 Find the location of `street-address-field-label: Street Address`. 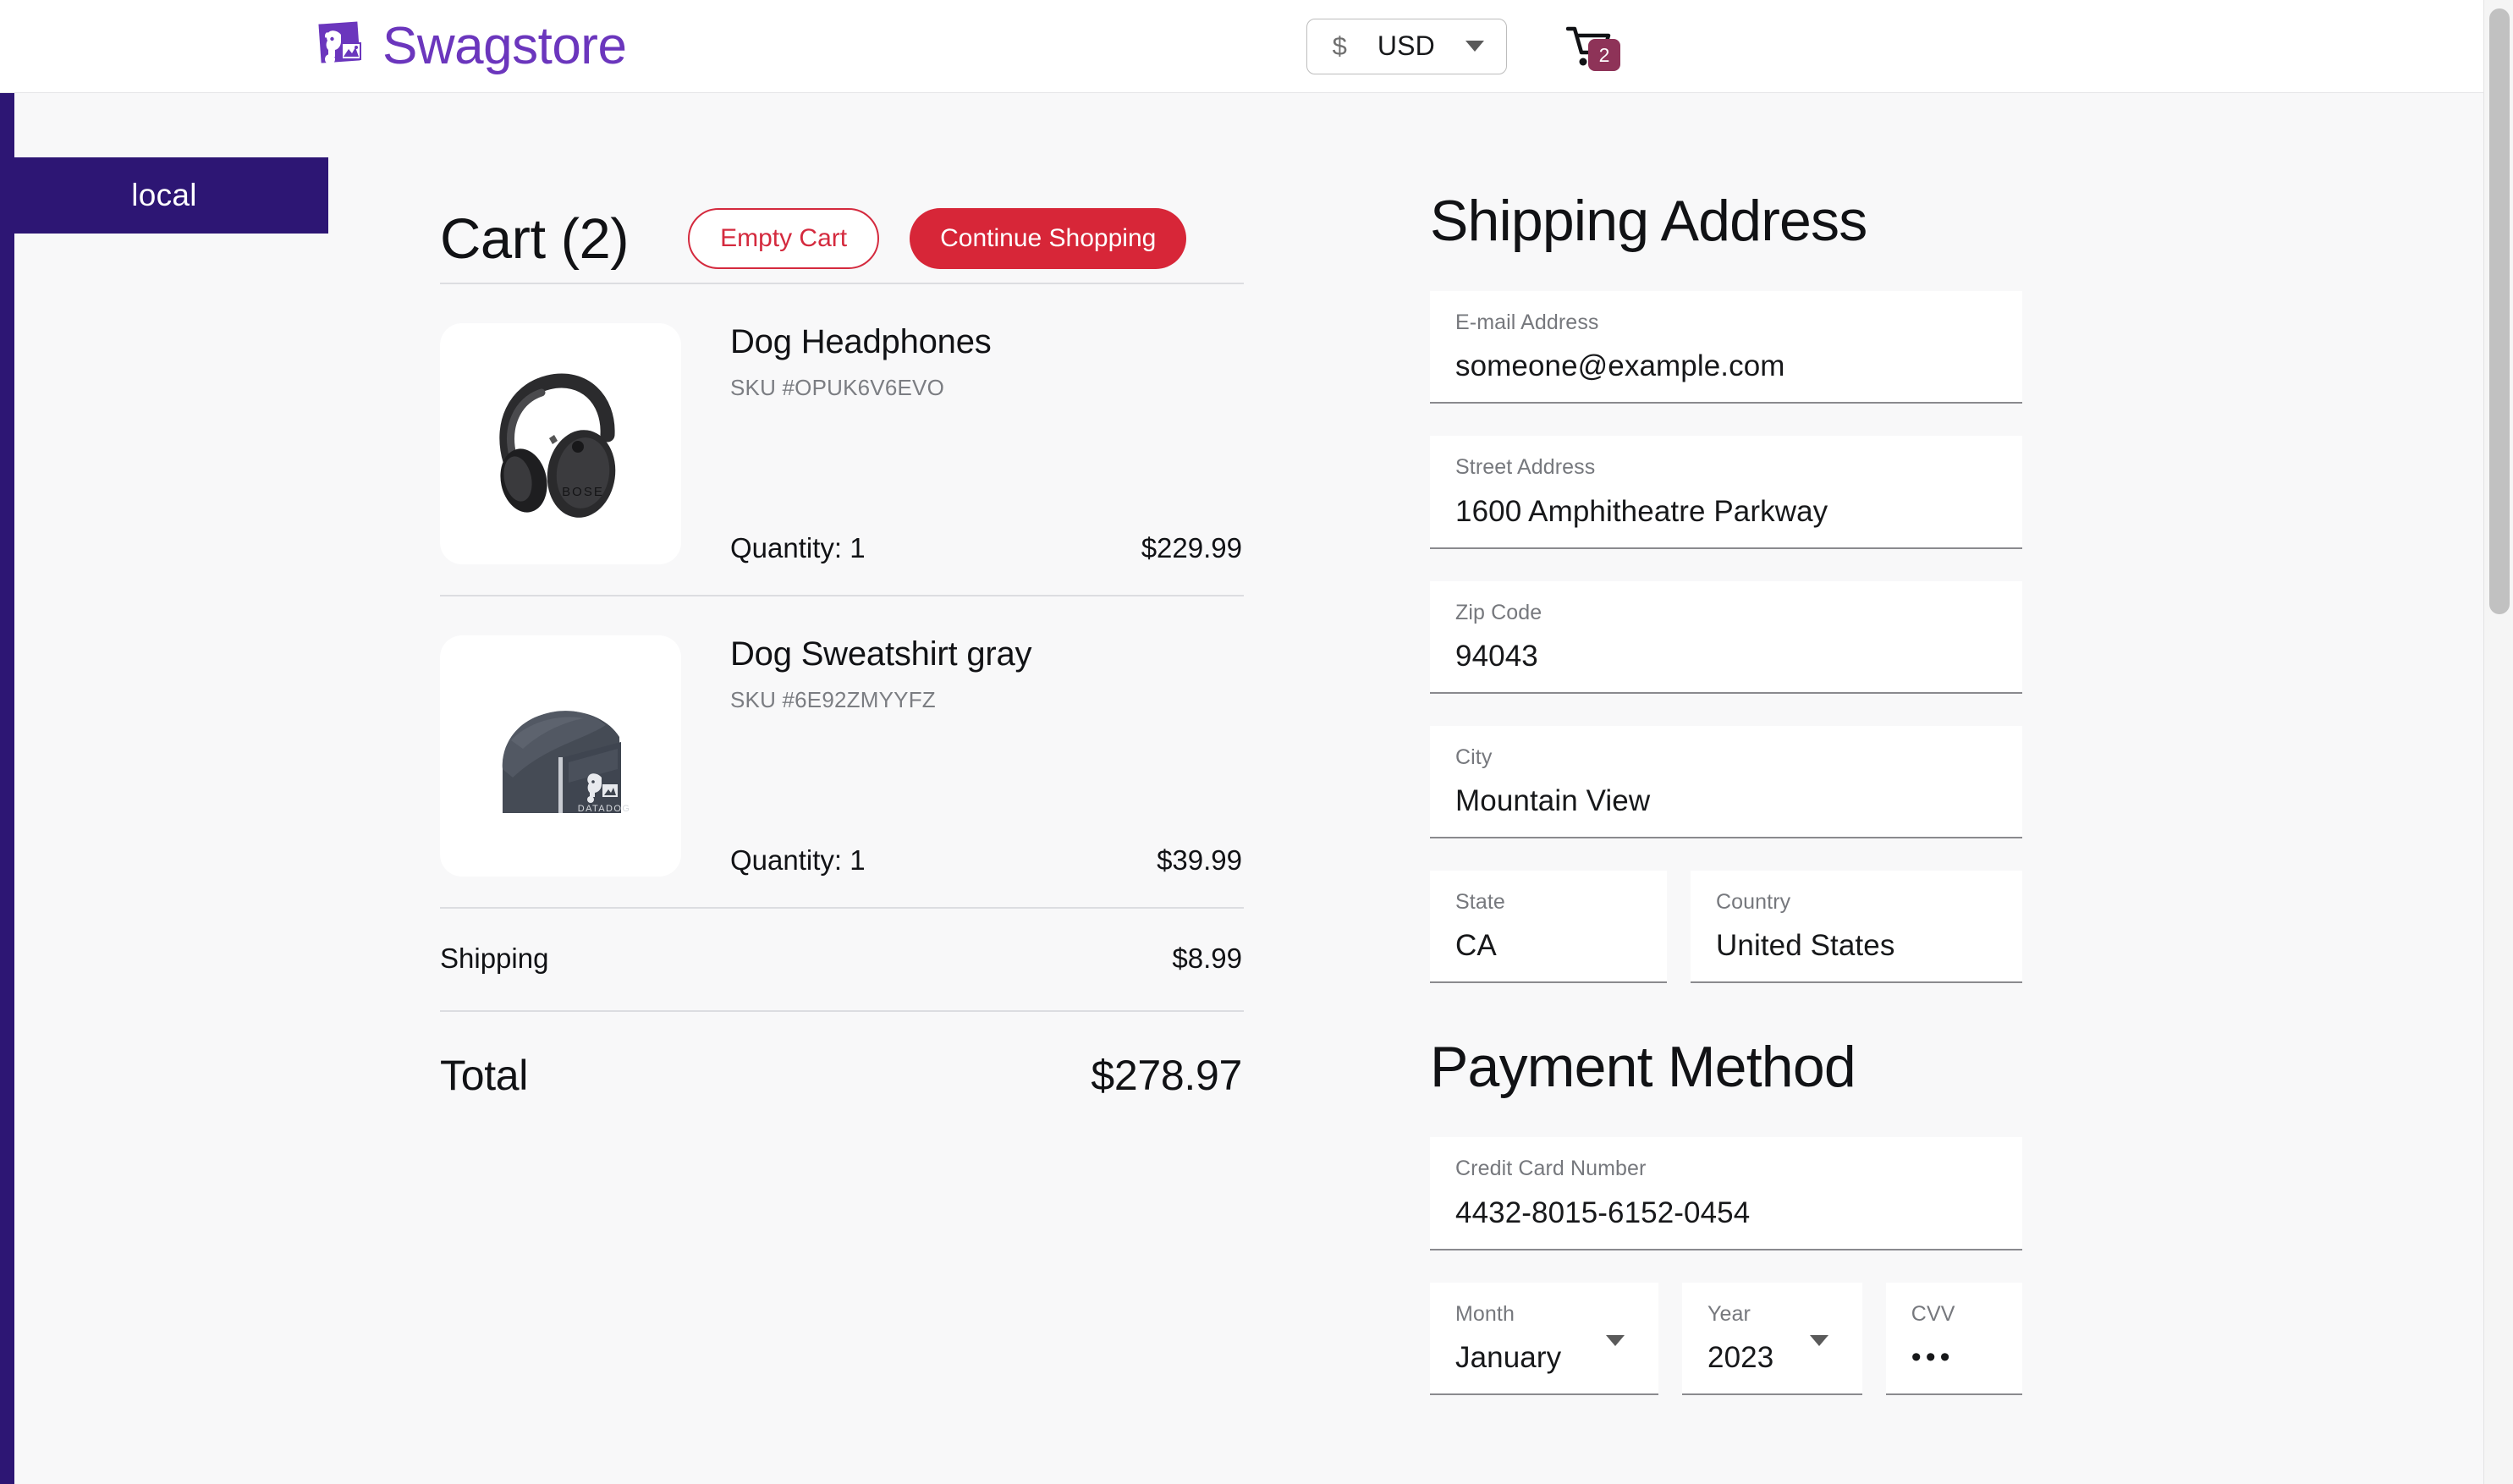

street-address-field-label: Street Address is located at coordinates (1526, 467).